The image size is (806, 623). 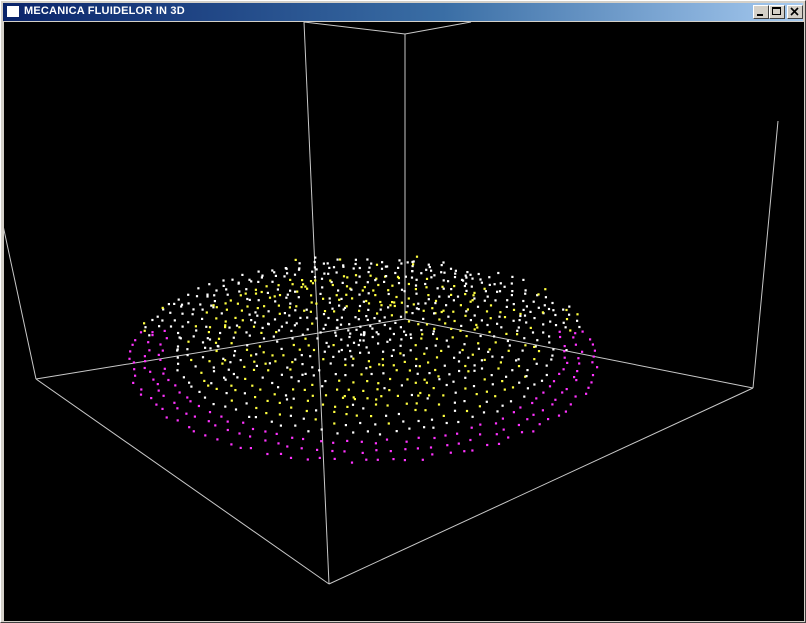 What do you see at coordinates (761, 12) in the screenshot?
I see `minimize-button` at bounding box center [761, 12].